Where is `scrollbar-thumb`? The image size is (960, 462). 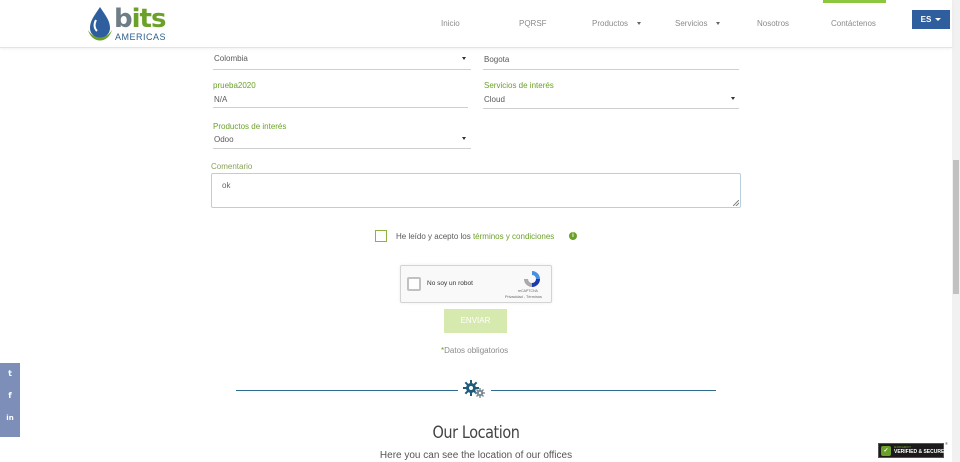
scrollbar-thumb is located at coordinates (956, 227).